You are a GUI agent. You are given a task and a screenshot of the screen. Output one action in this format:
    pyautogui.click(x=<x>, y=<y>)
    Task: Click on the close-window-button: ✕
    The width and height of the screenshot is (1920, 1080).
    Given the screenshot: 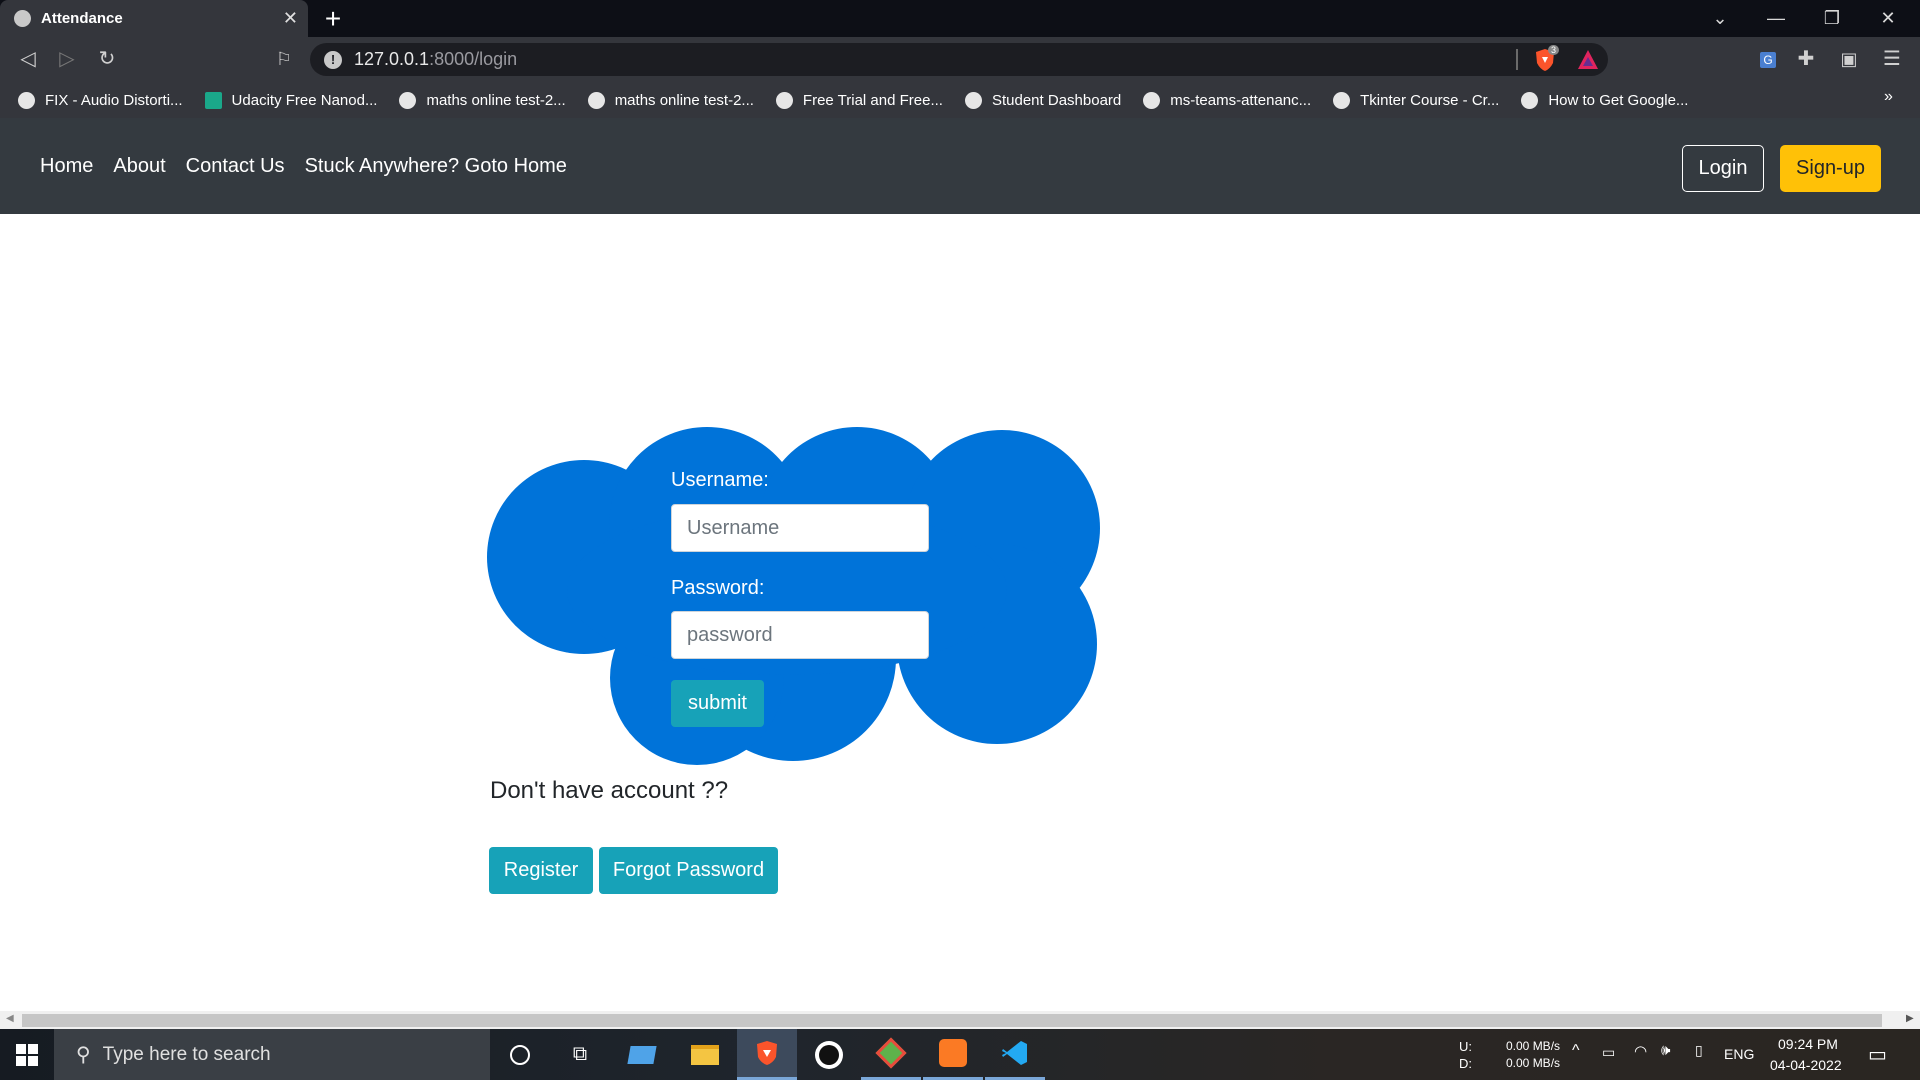 What is the action you would take?
    pyautogui.click(x=1888, y=18)
    